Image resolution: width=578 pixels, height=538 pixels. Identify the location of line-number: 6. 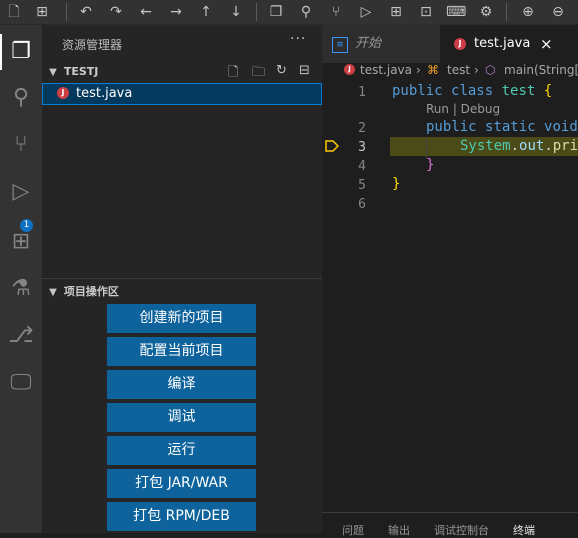
(362, 204).